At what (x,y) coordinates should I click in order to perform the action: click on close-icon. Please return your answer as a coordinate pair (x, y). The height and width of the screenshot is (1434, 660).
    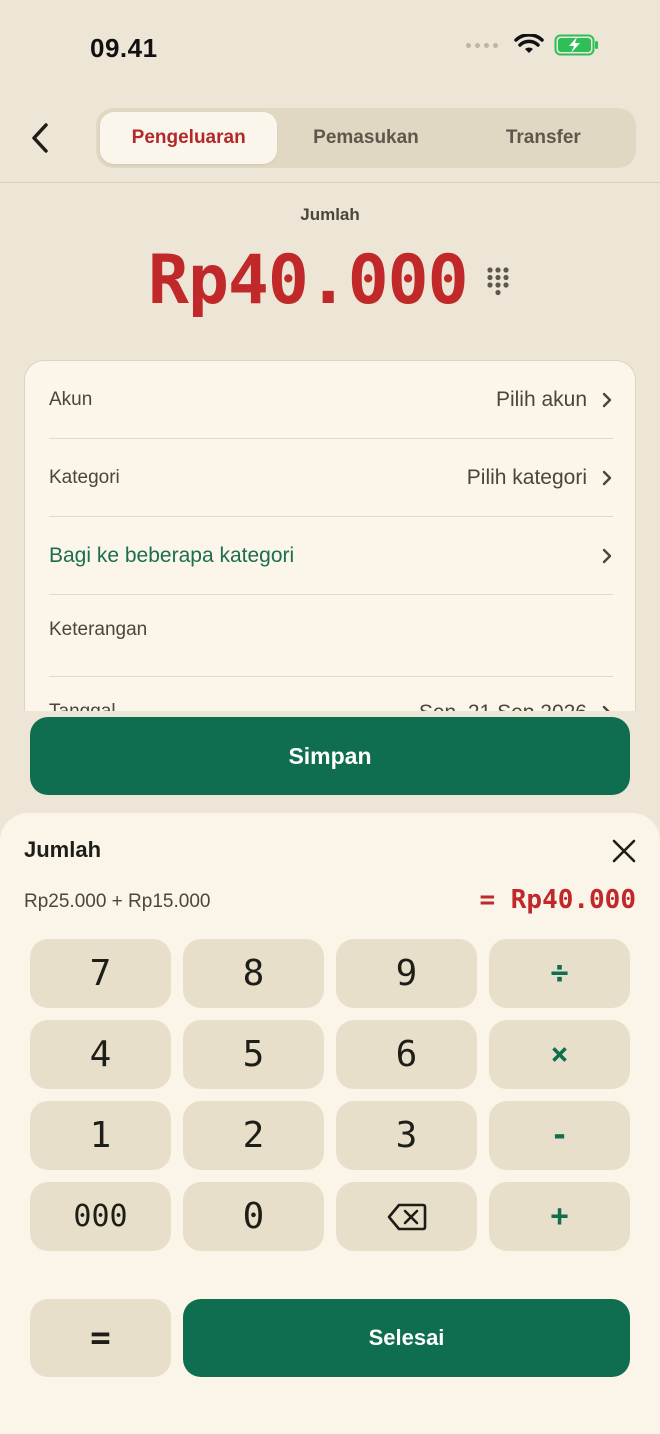
    Looking at the image, I should click on (624, 851).